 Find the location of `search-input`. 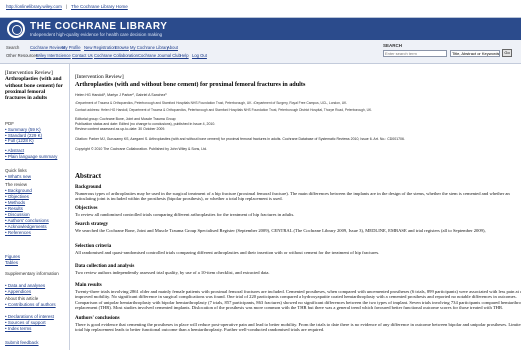

search-input is located at coordinates (415, 53).